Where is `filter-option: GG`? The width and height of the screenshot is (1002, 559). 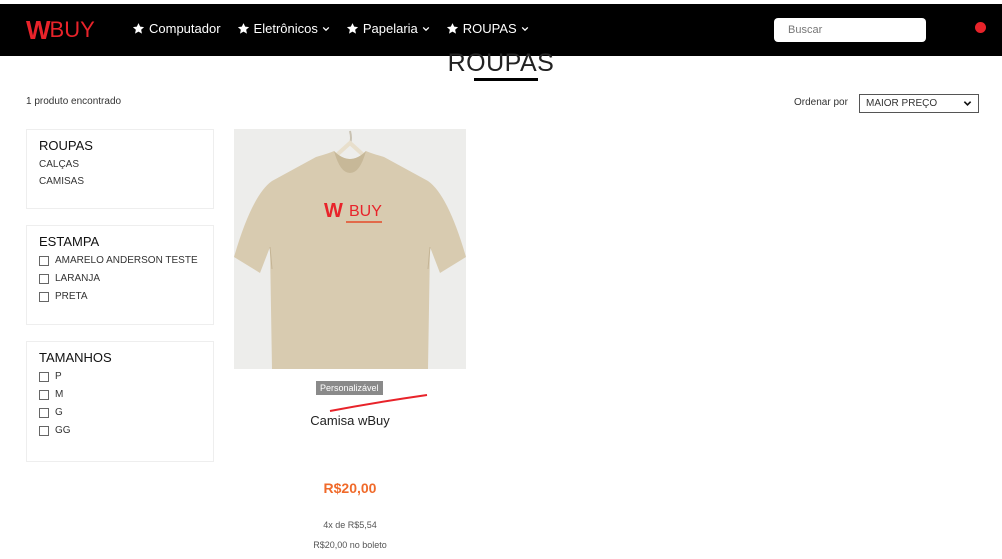
filter-option: GG is located at coordinates (120, 430).